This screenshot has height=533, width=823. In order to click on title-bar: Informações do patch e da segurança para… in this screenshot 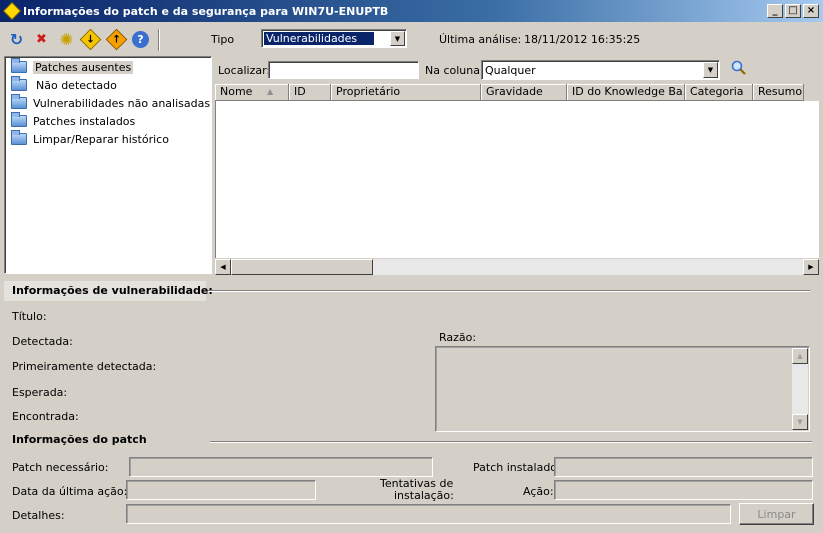, I will do `click(411, 11)`.